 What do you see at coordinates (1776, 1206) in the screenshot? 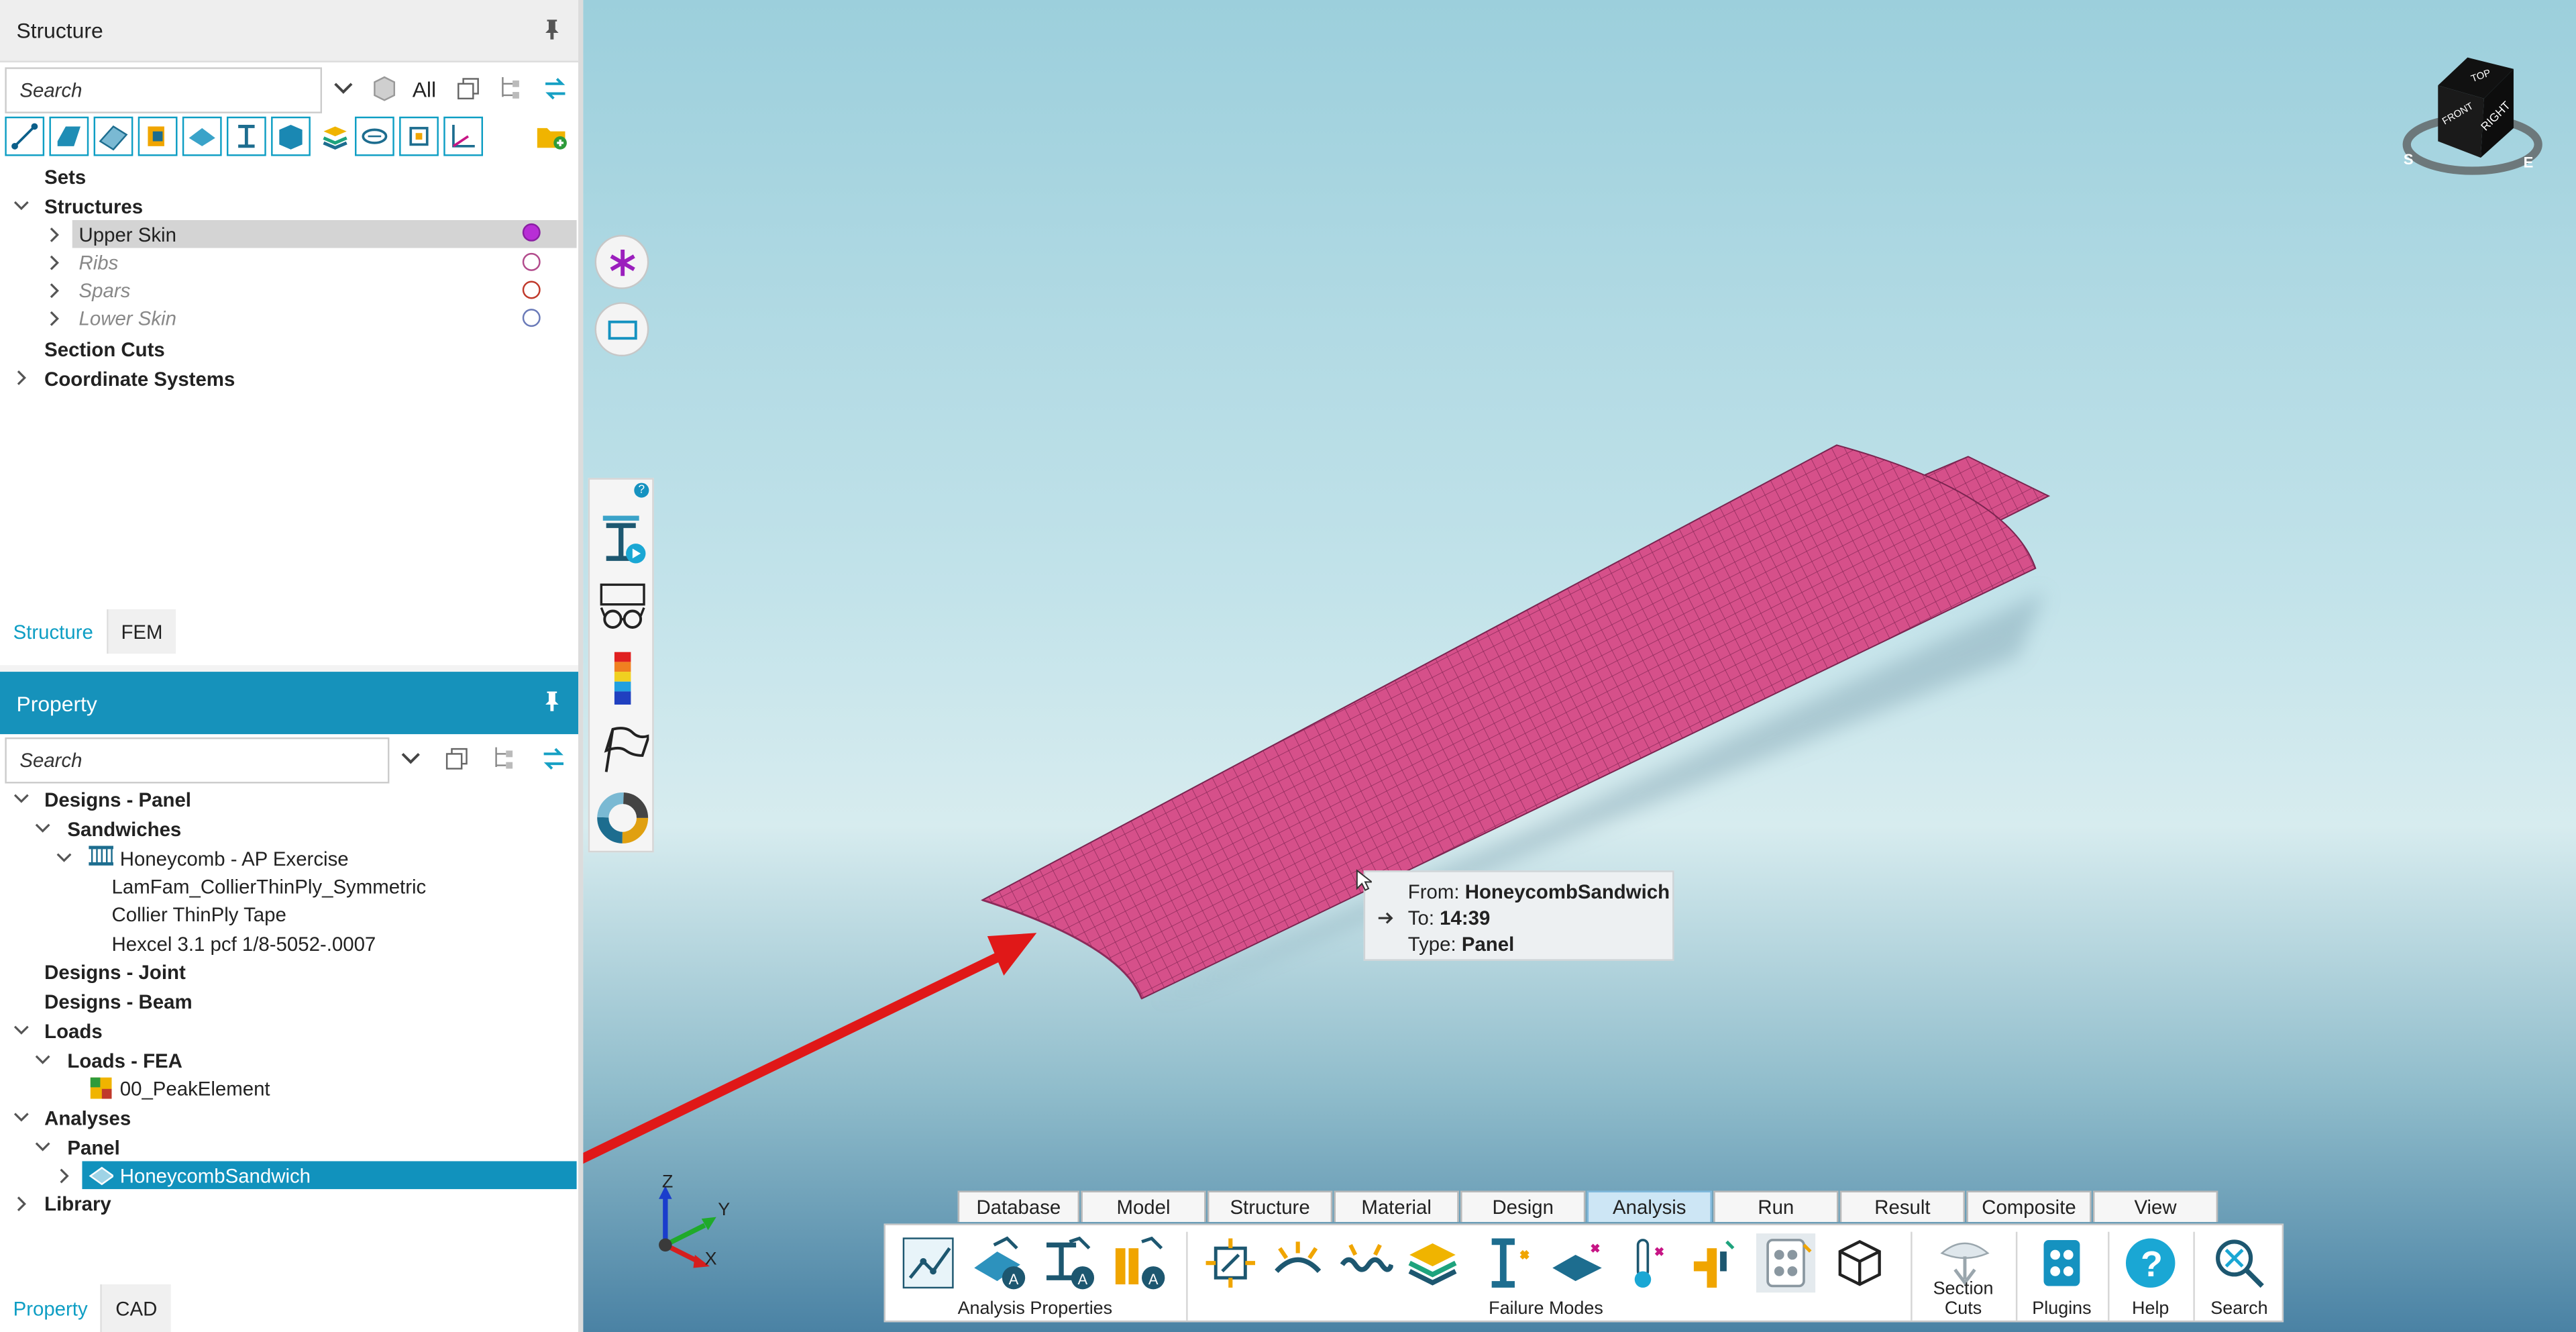
I see `tab-run: Run` at bounding box center [1776, 1206].